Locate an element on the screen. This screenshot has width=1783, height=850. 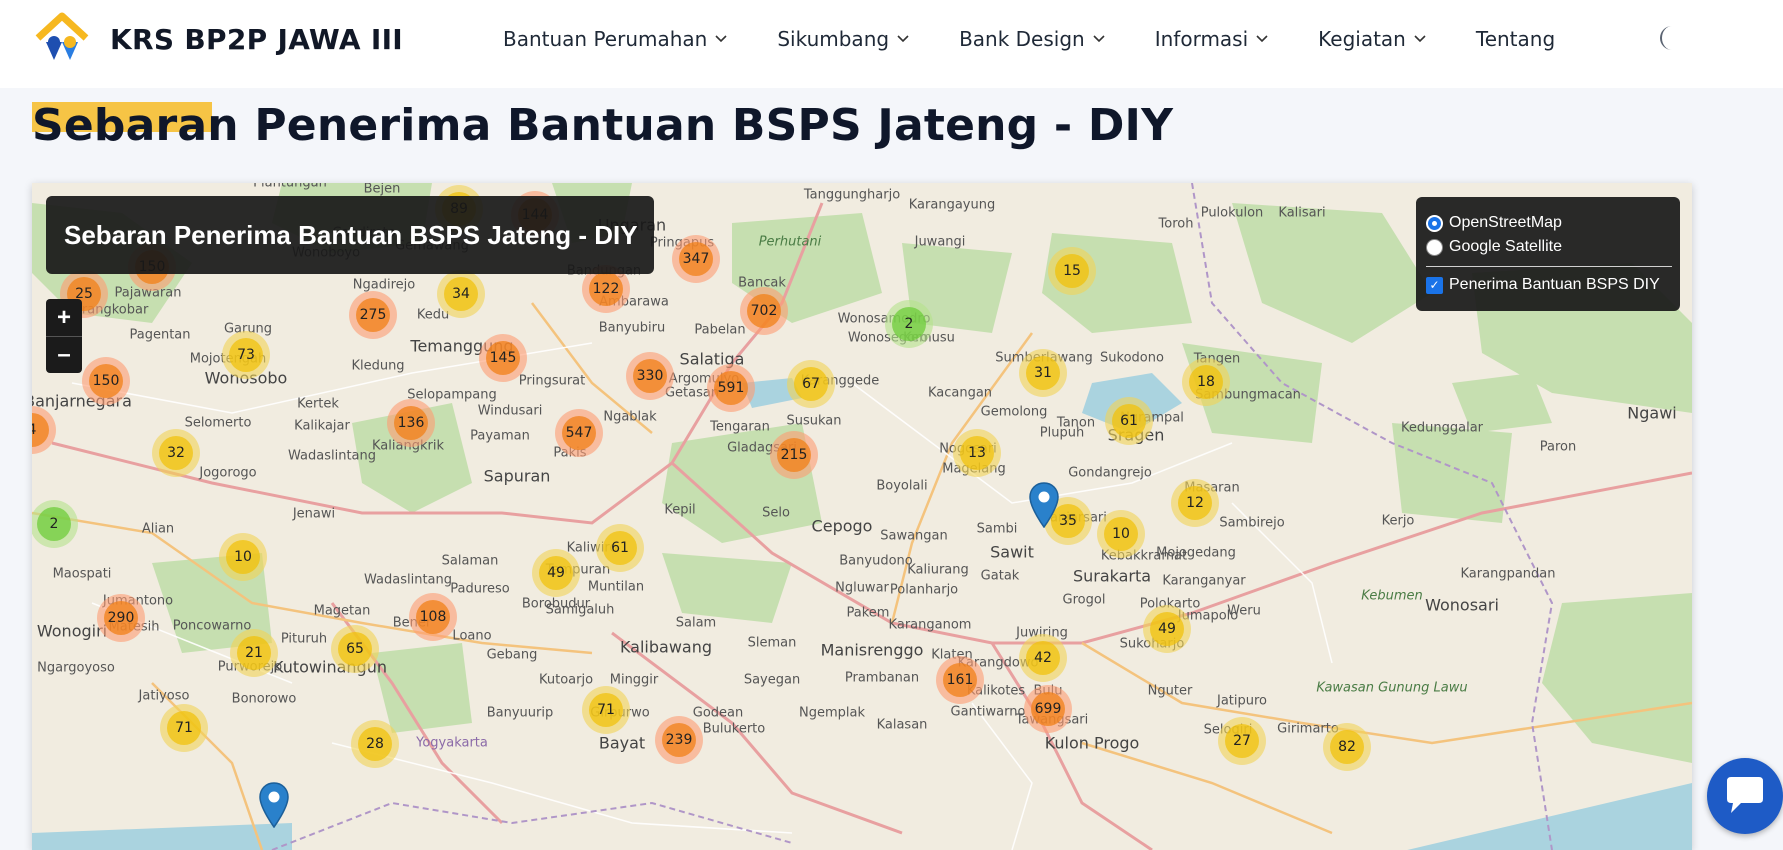
marker-cluster: 136 is located at coordinates (411, 423).